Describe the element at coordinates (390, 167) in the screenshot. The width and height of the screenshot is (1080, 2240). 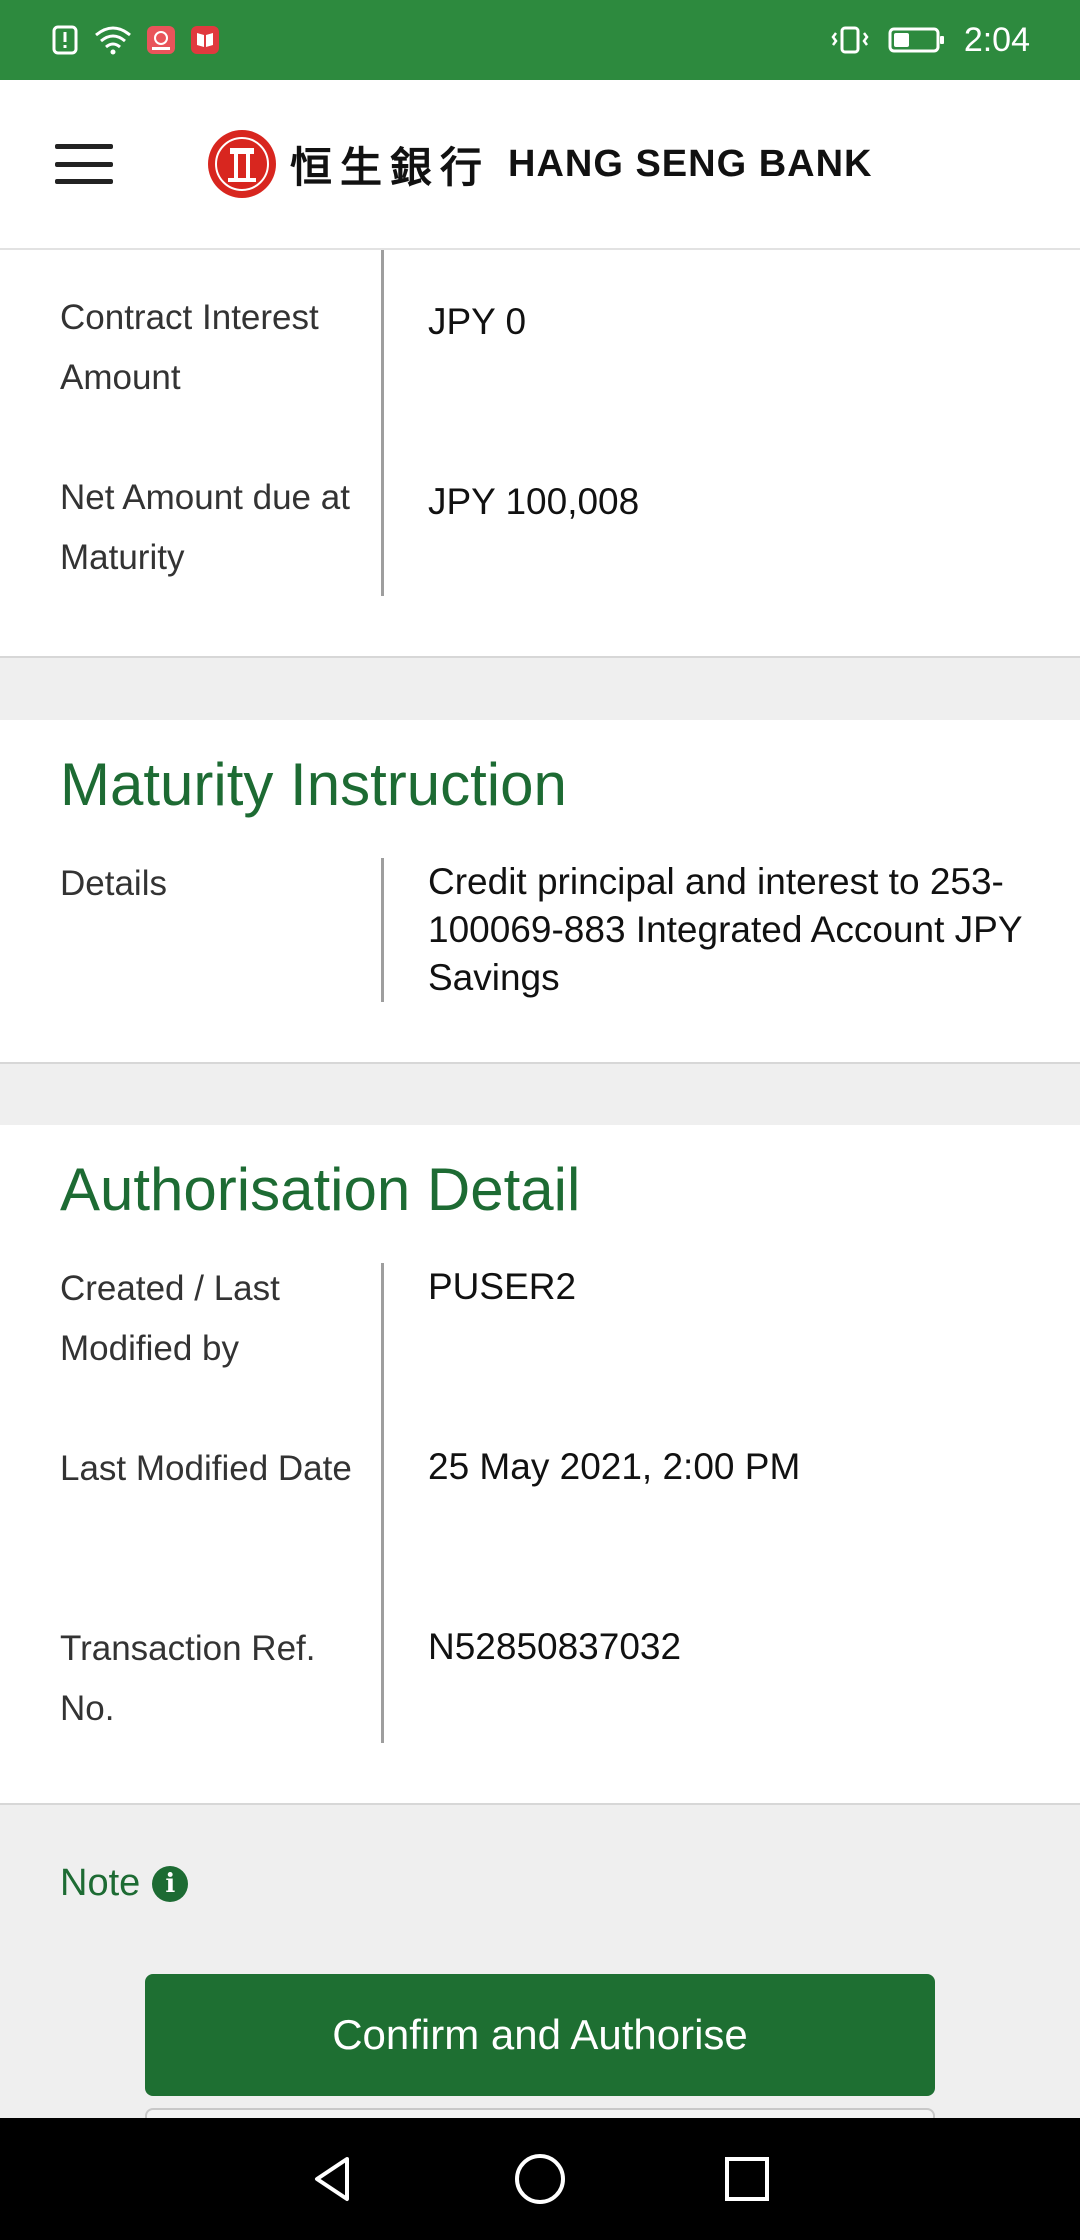
I see `brand-name-chinese: 恒生銀行` at that location.